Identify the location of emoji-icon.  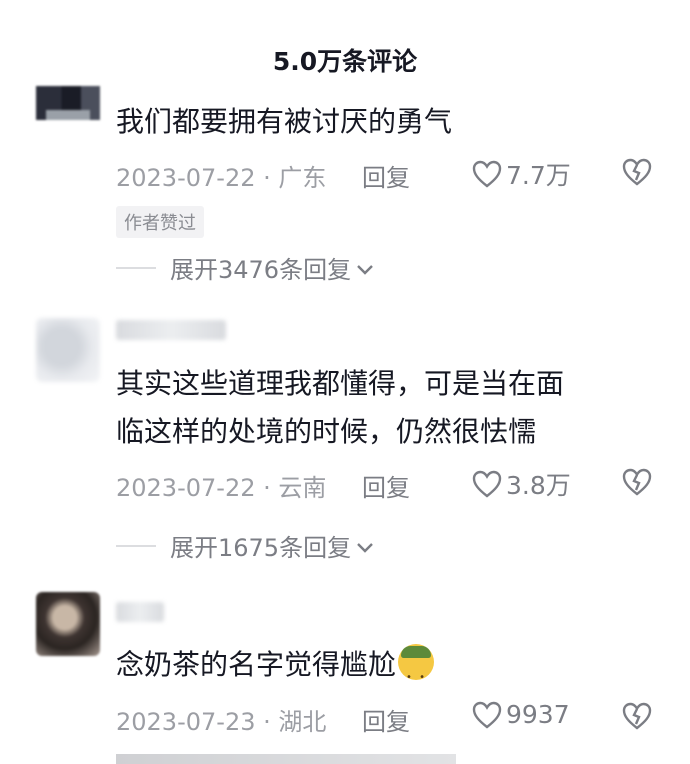
(416, 671).